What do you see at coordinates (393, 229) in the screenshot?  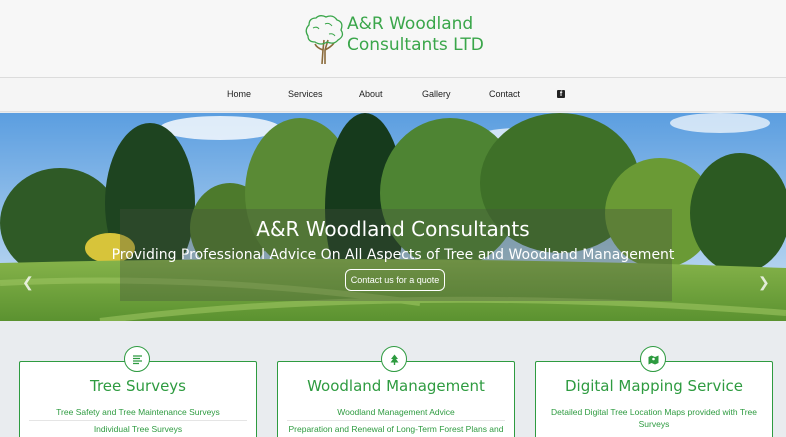 I see `hero-title: A&R Woodland Consultants` at bounding box center [393, 229].